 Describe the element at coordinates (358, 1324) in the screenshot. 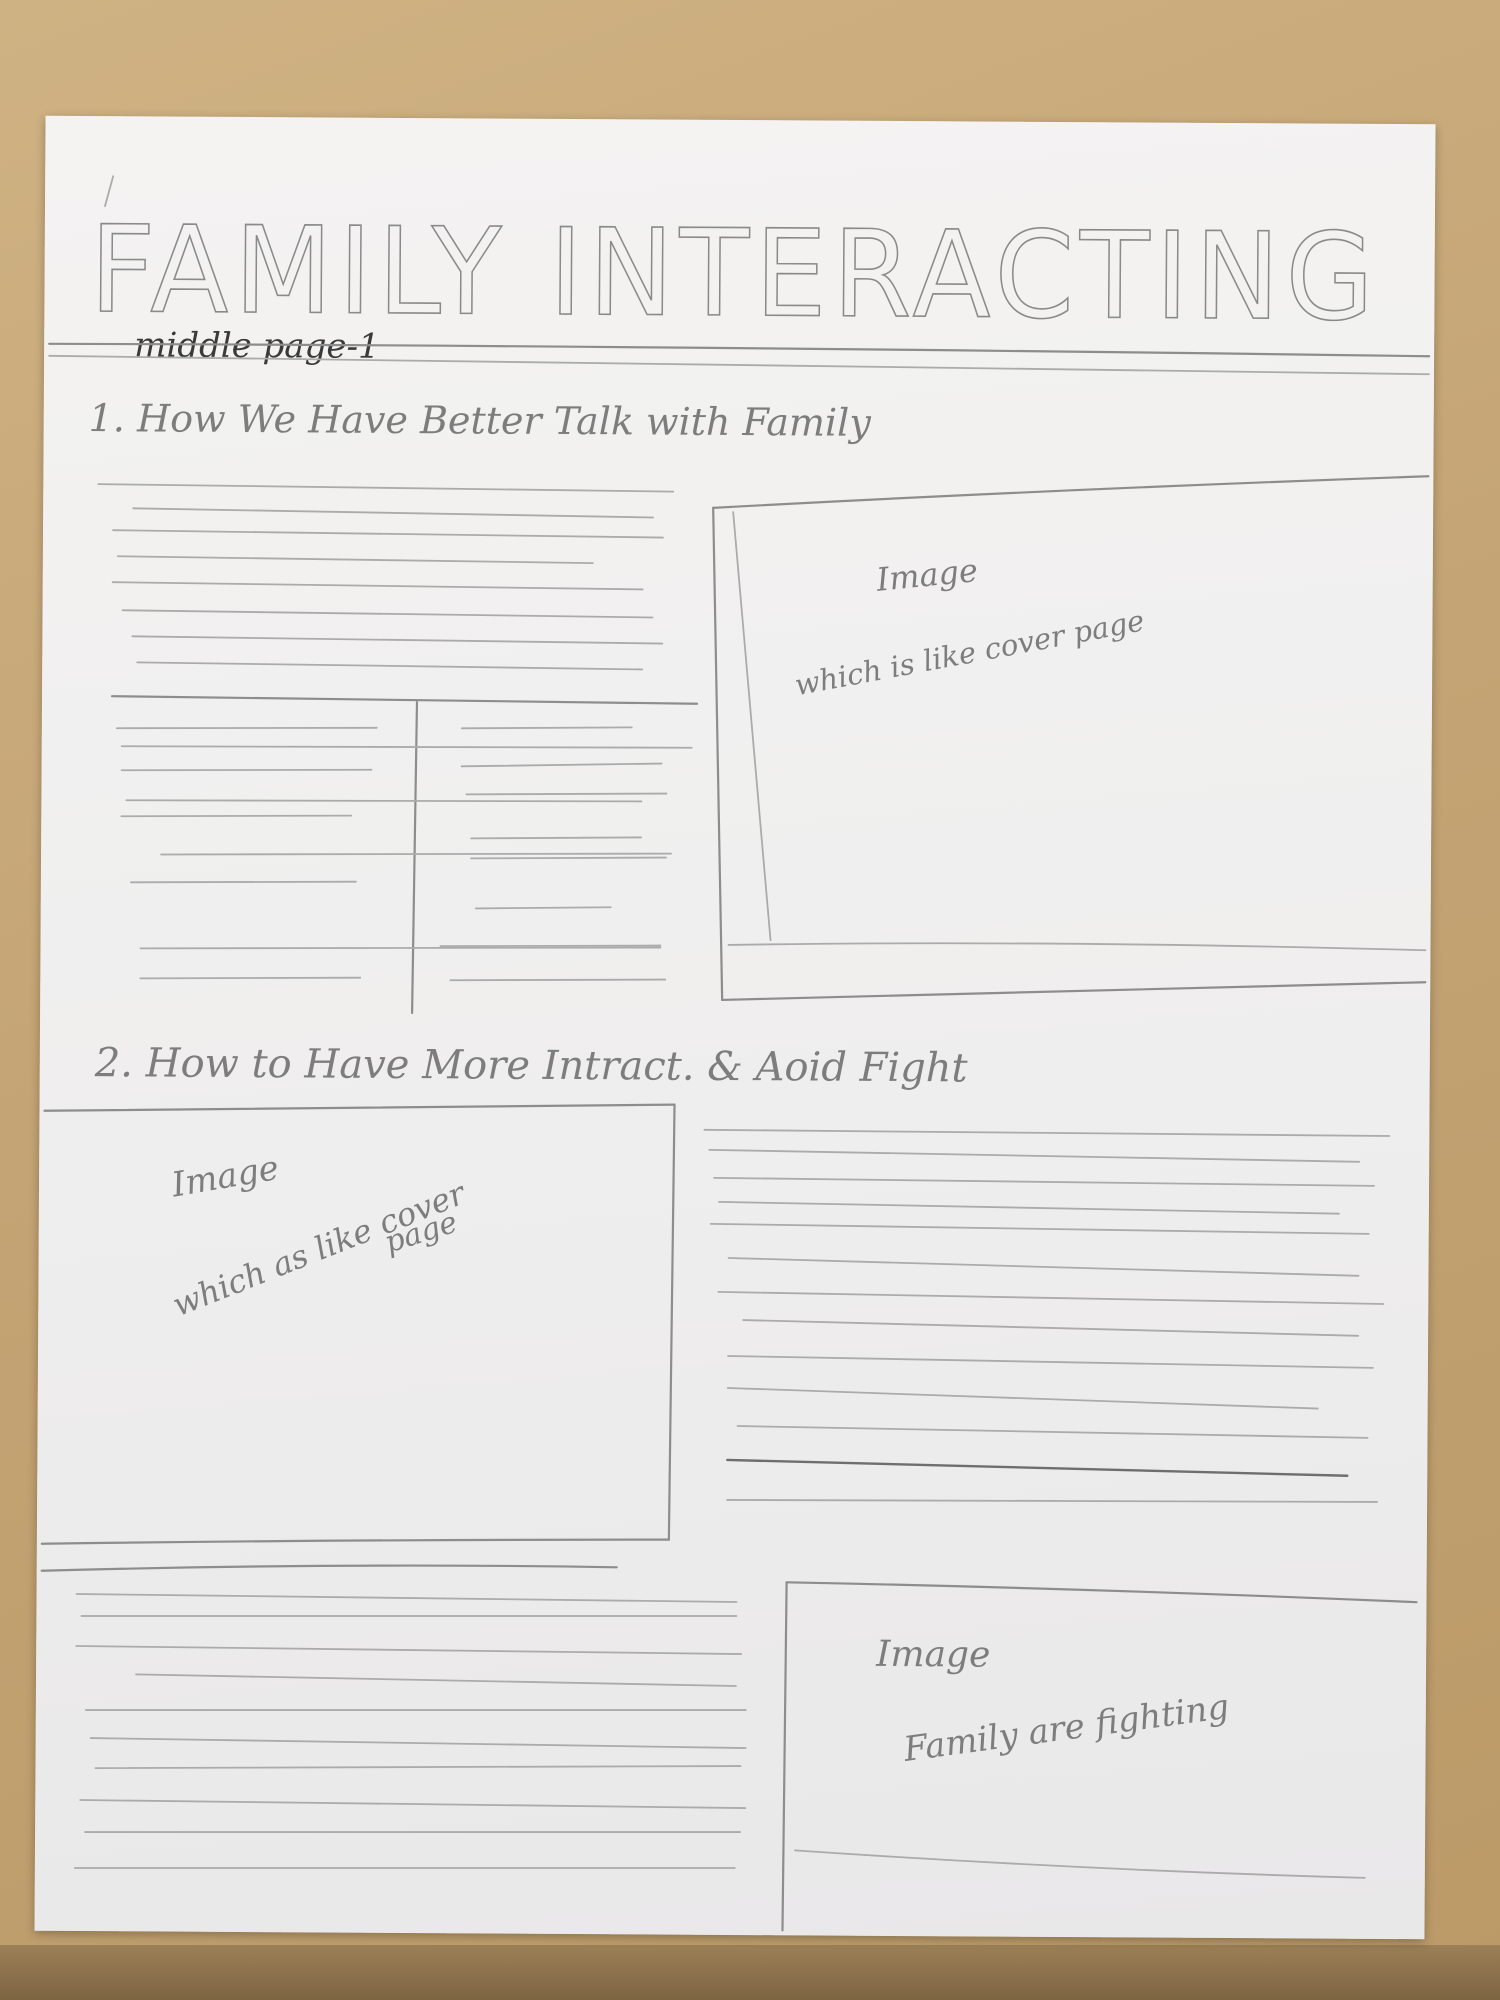

I see `section2-image-frame` at that location.